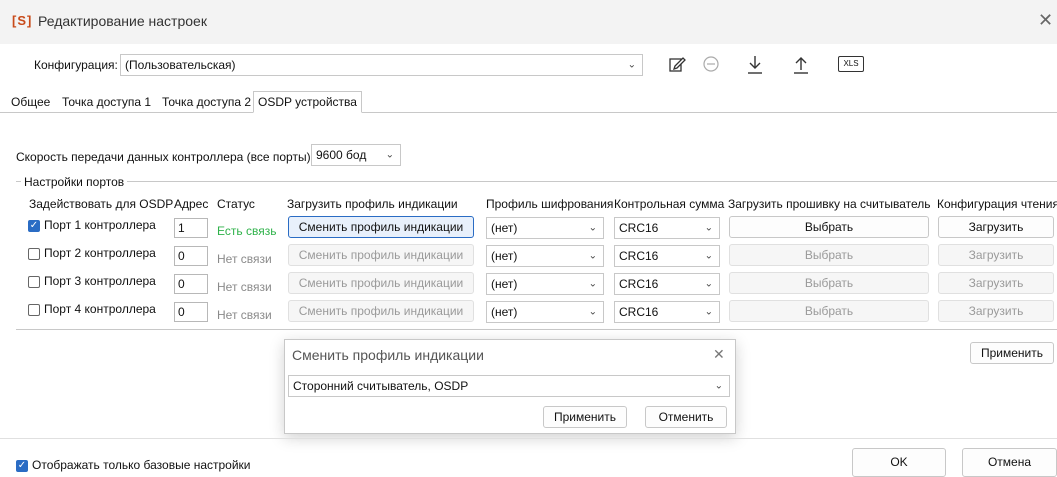  What do you see at coordinates (667, 256) in the screenshot?
I see `port-2-checksum-select: CRC16 ⌄` at bounding box center [667, 256].